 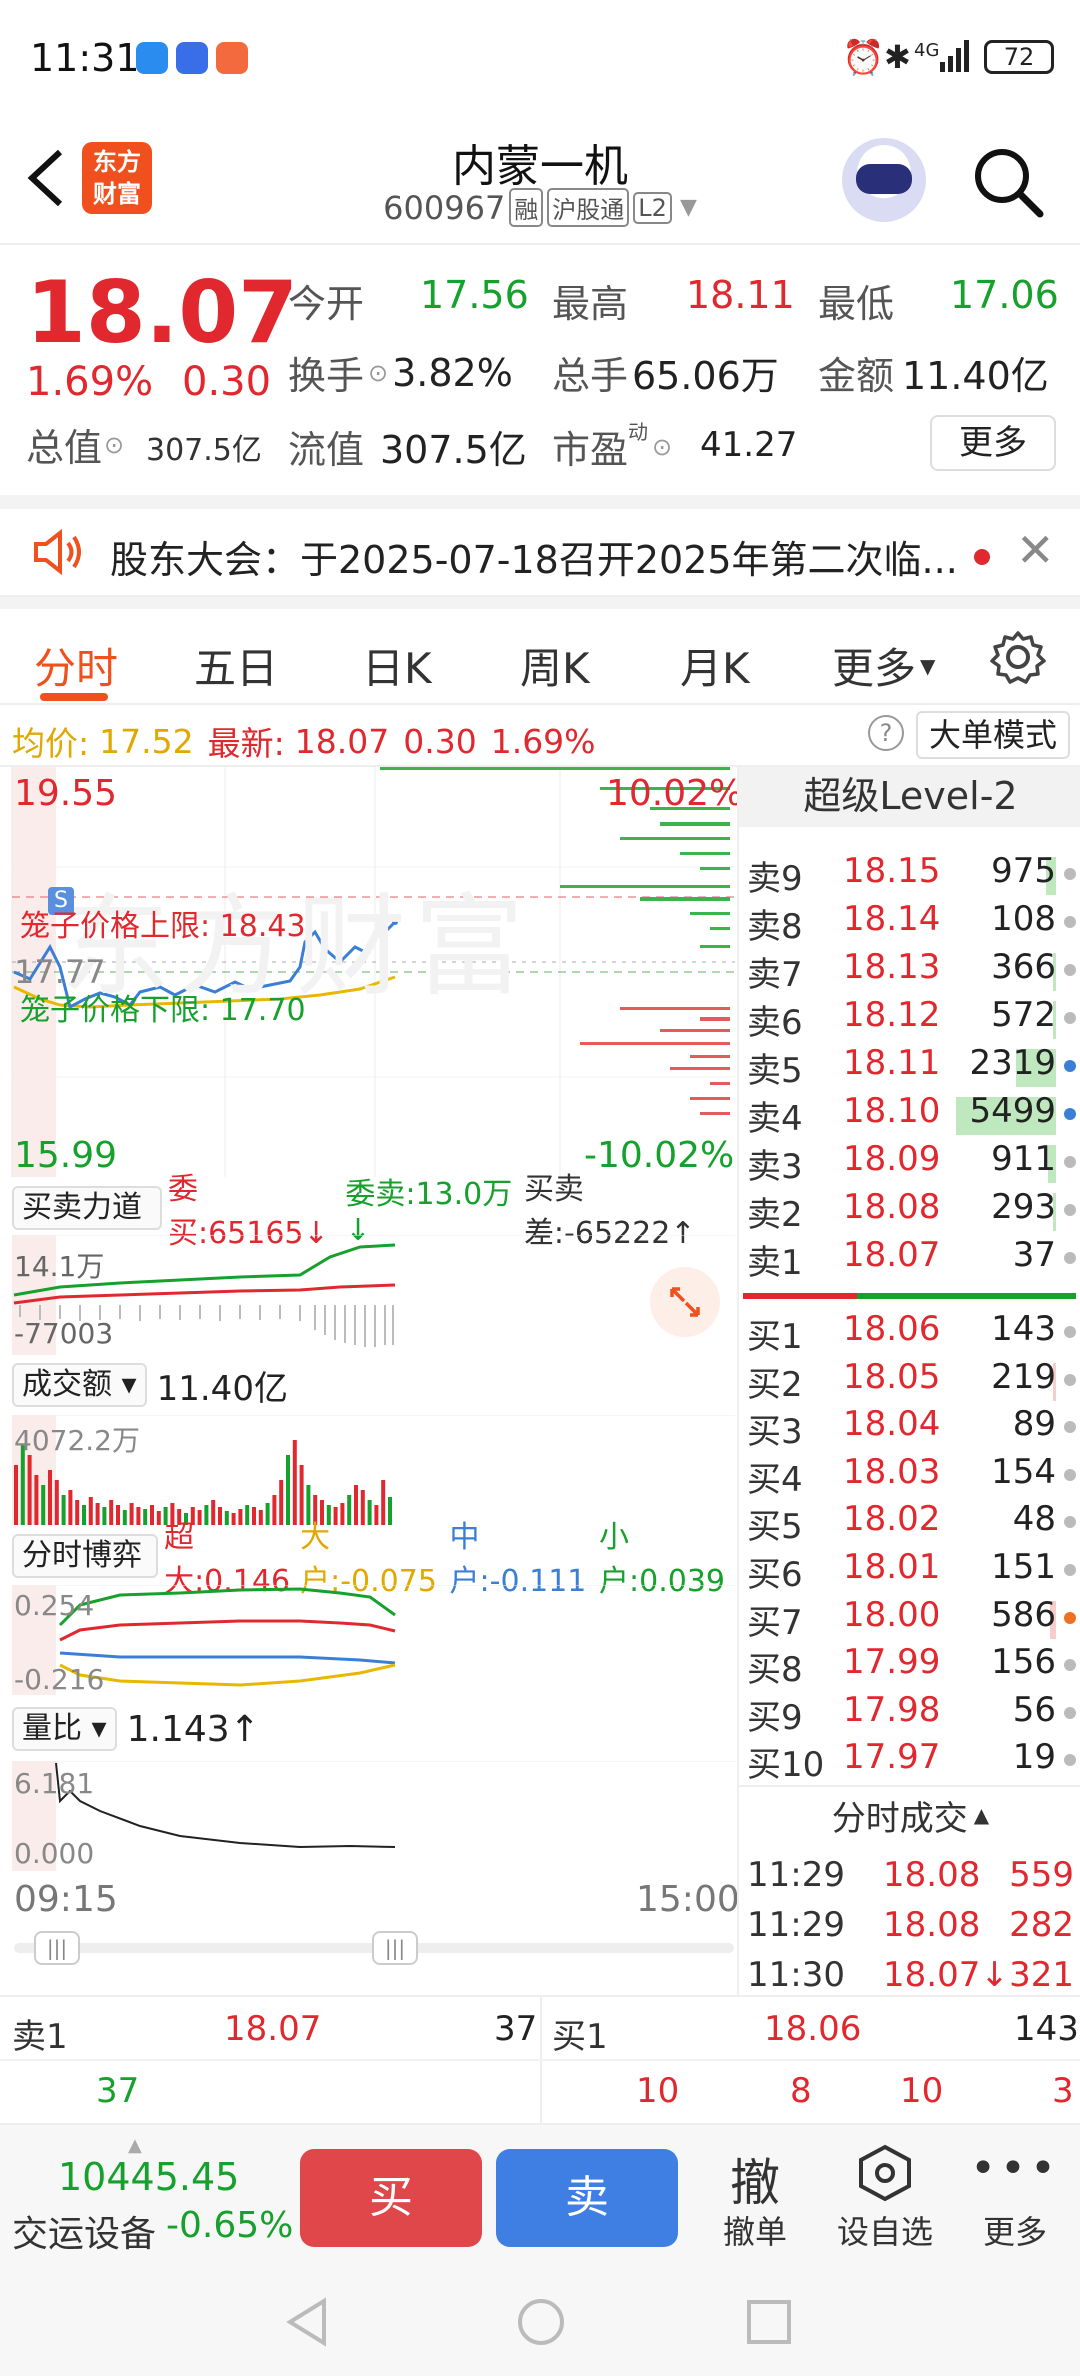 What do you see at coordinates (892, 1519) in the screenshot?
I see `bid-price: 18.02` at bounding box center [892, 1519].